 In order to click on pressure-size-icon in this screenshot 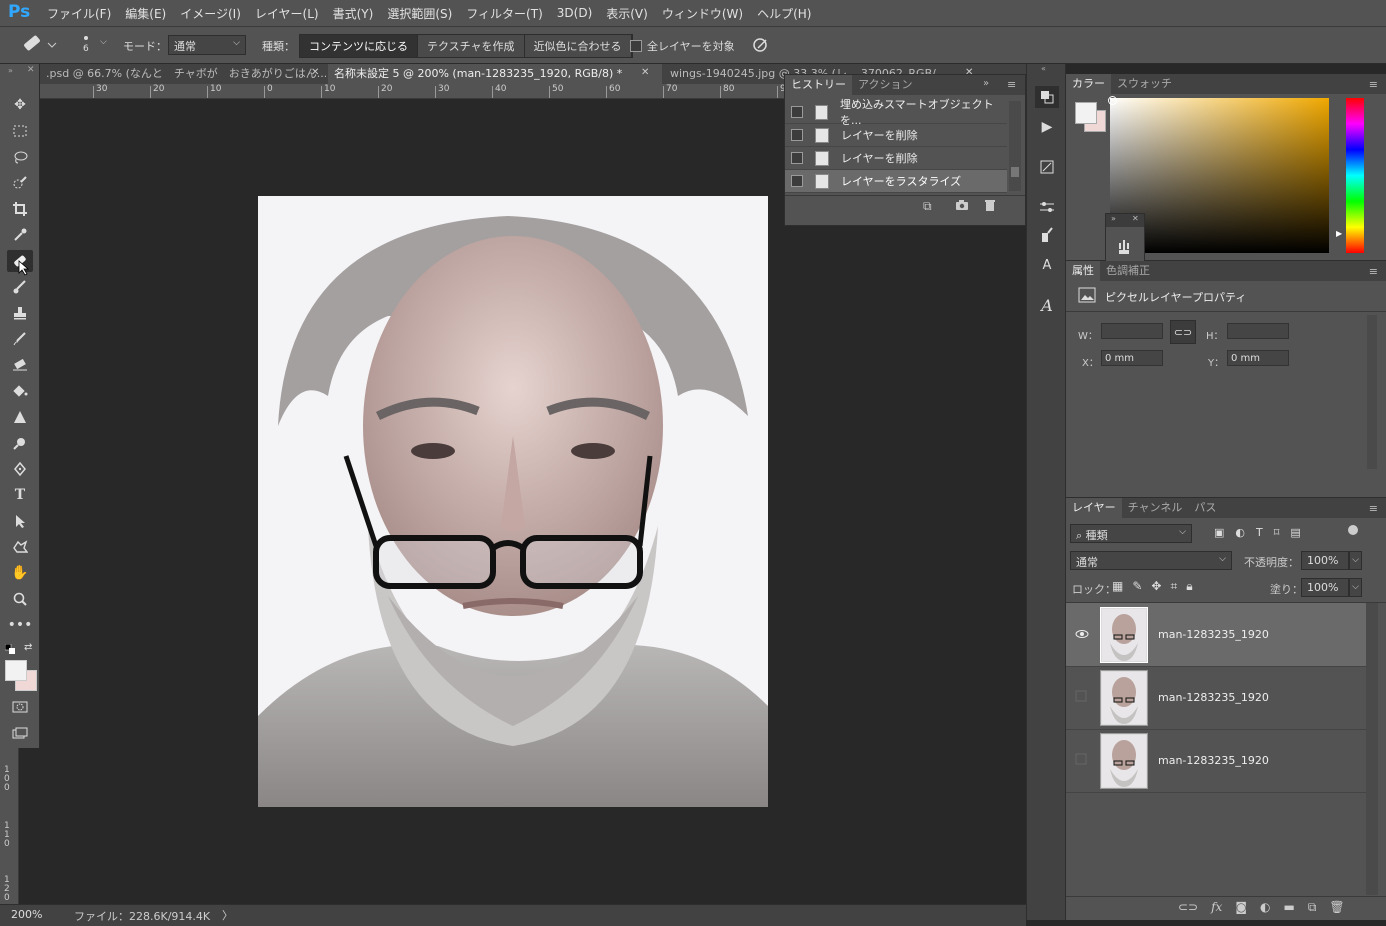, I will do `click(760, 45)`.